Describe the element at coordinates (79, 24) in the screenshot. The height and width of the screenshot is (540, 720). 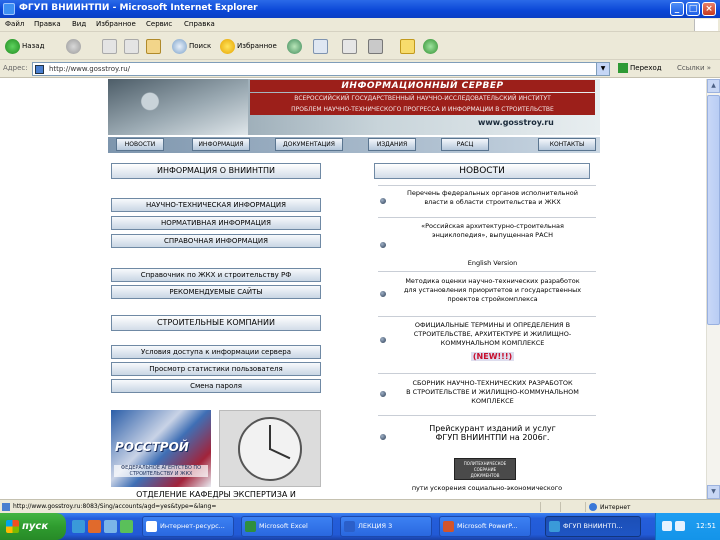
I see `menu-view: Вид` at that location.